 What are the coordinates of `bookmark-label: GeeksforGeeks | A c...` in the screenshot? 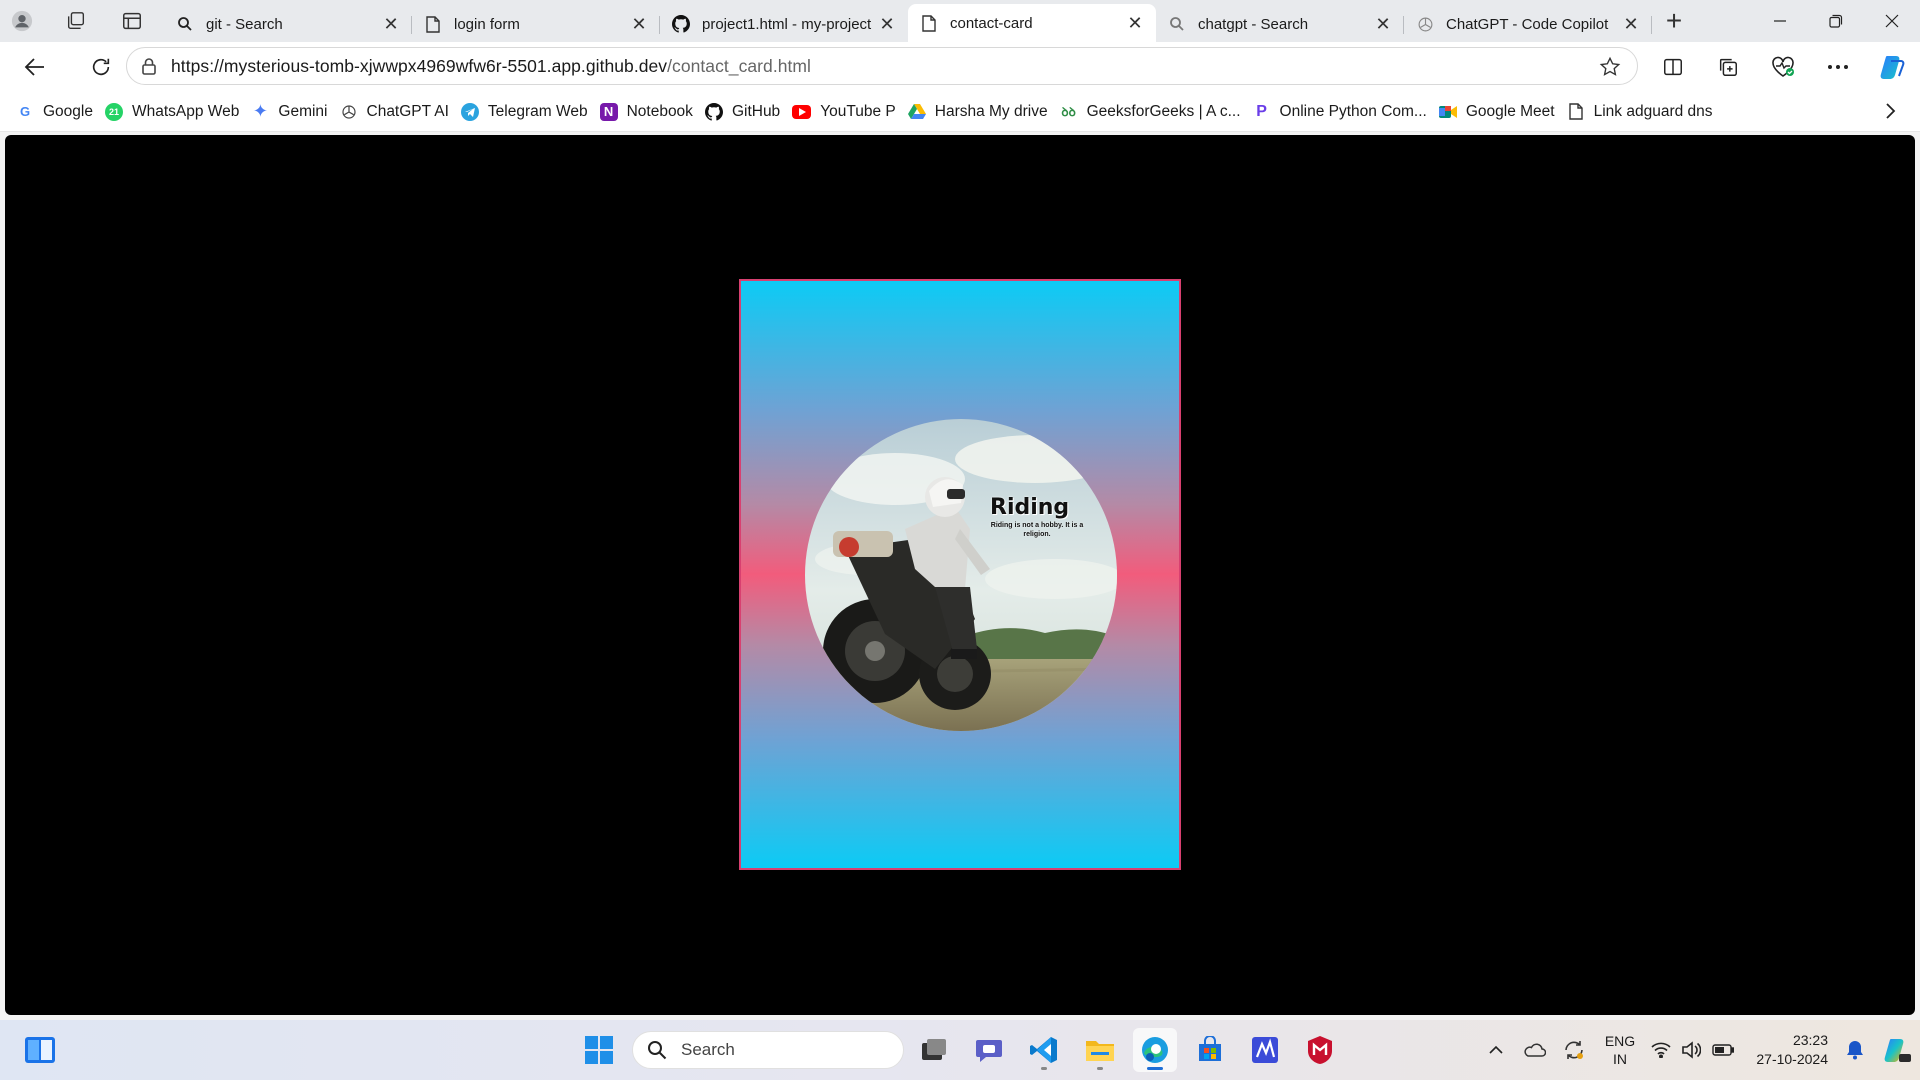 It's located at (1163, 111).